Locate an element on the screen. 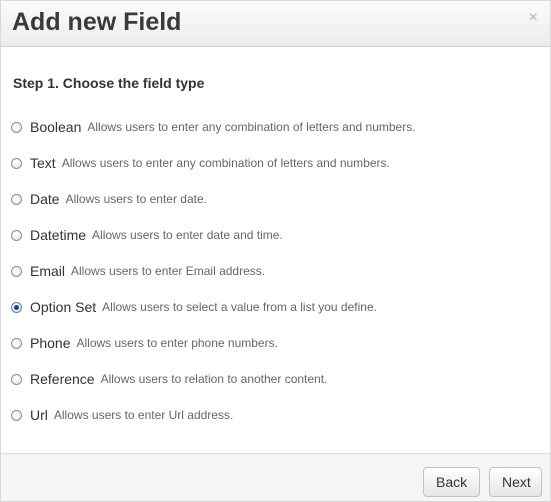  field-type-option-url: Url Allows users to enter Url address. is located at coordinates (213, 415).